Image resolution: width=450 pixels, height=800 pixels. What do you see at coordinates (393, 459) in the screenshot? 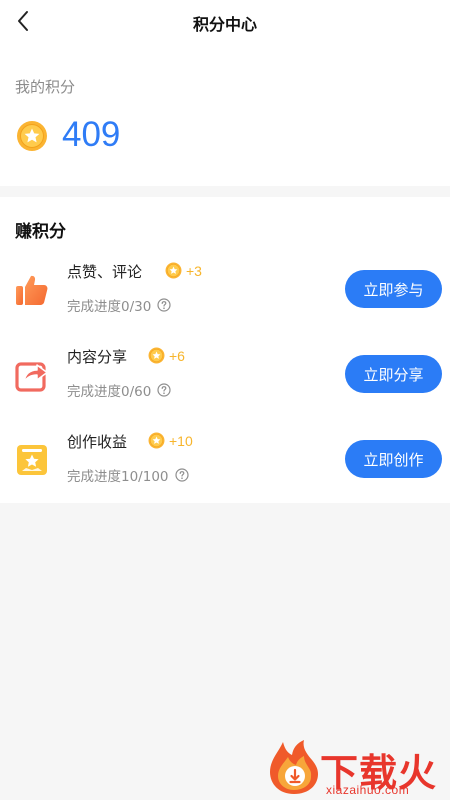
I see `create-now-button: 立即创作` at bounding box center [393, 459].